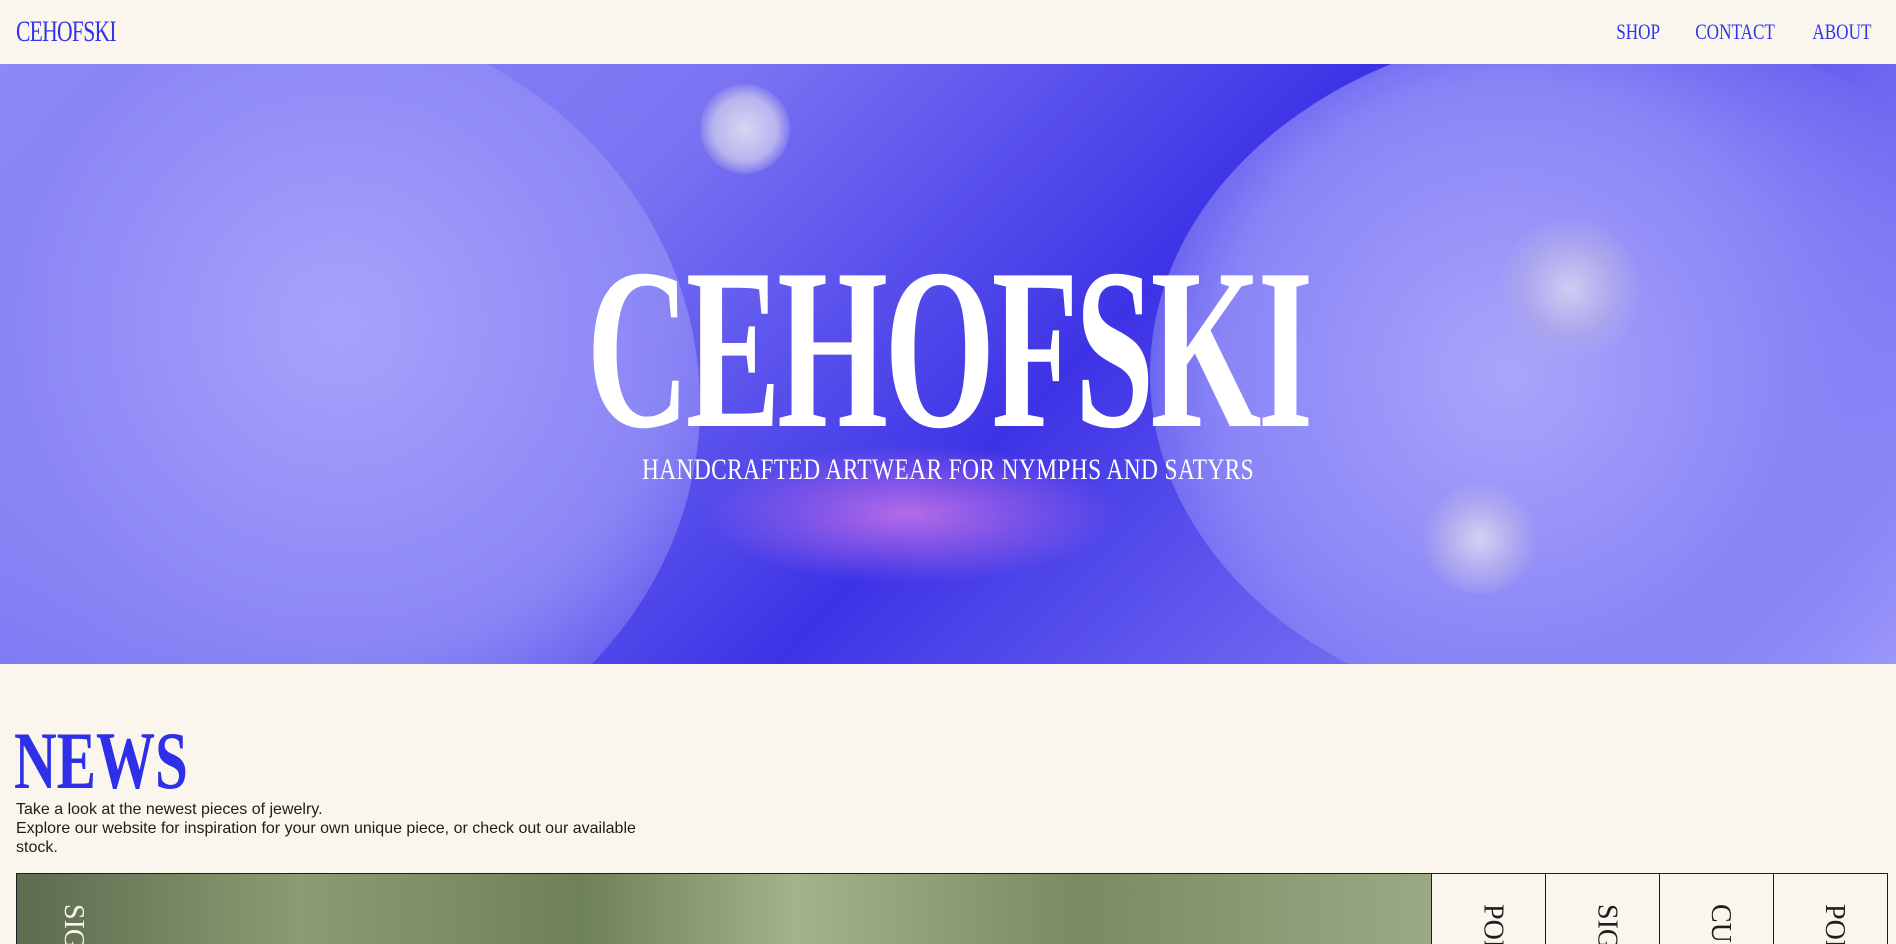 The image size is (1896, 944). Describe the element at coordinates (948, 32) in the screenshot. I see `top-navigation-bar: CEHOFSKI SHOP CONTACT ABOUT` at that location.